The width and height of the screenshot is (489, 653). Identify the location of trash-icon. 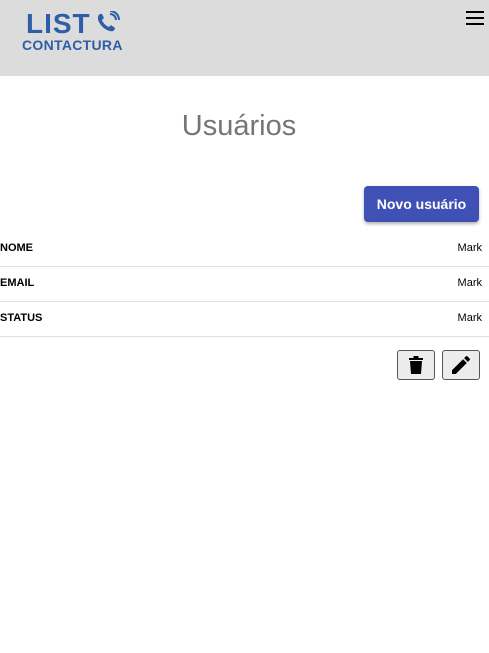
(416, 365).